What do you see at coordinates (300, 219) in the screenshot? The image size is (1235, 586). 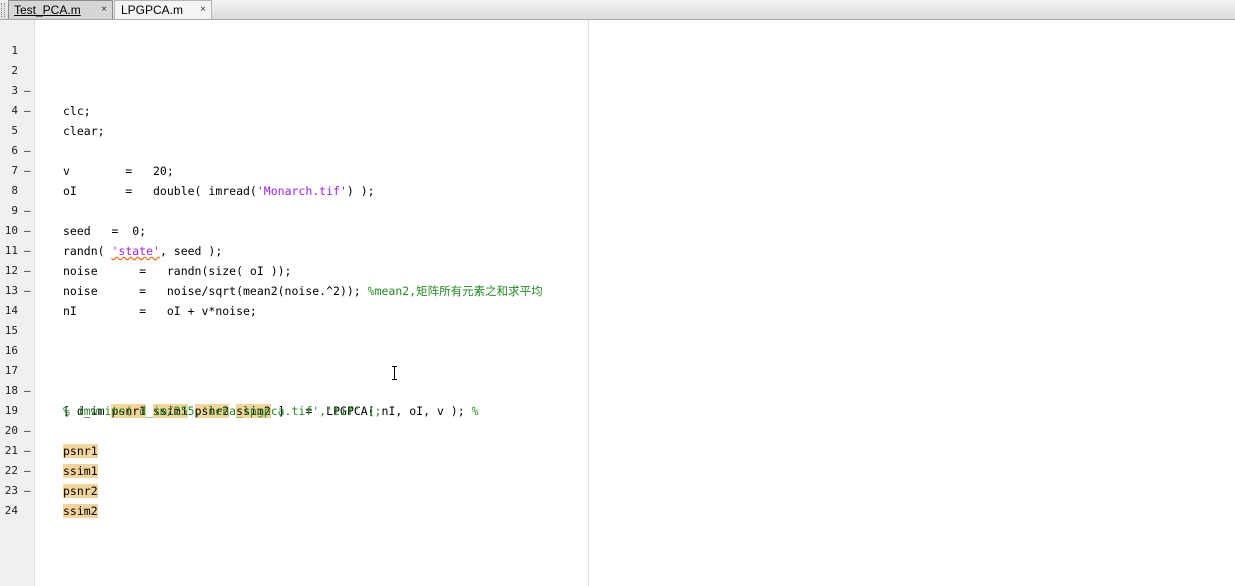 I see `code-line: 9 – randn( 'state', seed );` at bounding box center [300, 219].